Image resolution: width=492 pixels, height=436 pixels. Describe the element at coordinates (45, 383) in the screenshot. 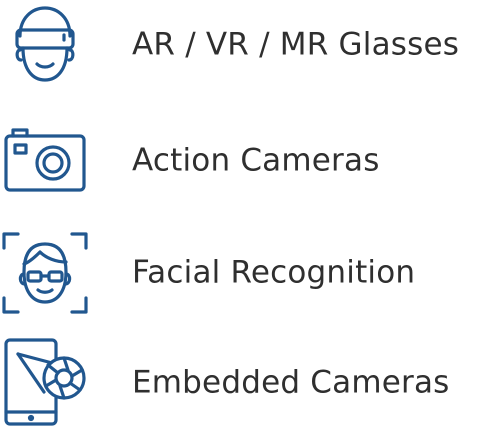

I see `tablet-camera-icon` at that location.